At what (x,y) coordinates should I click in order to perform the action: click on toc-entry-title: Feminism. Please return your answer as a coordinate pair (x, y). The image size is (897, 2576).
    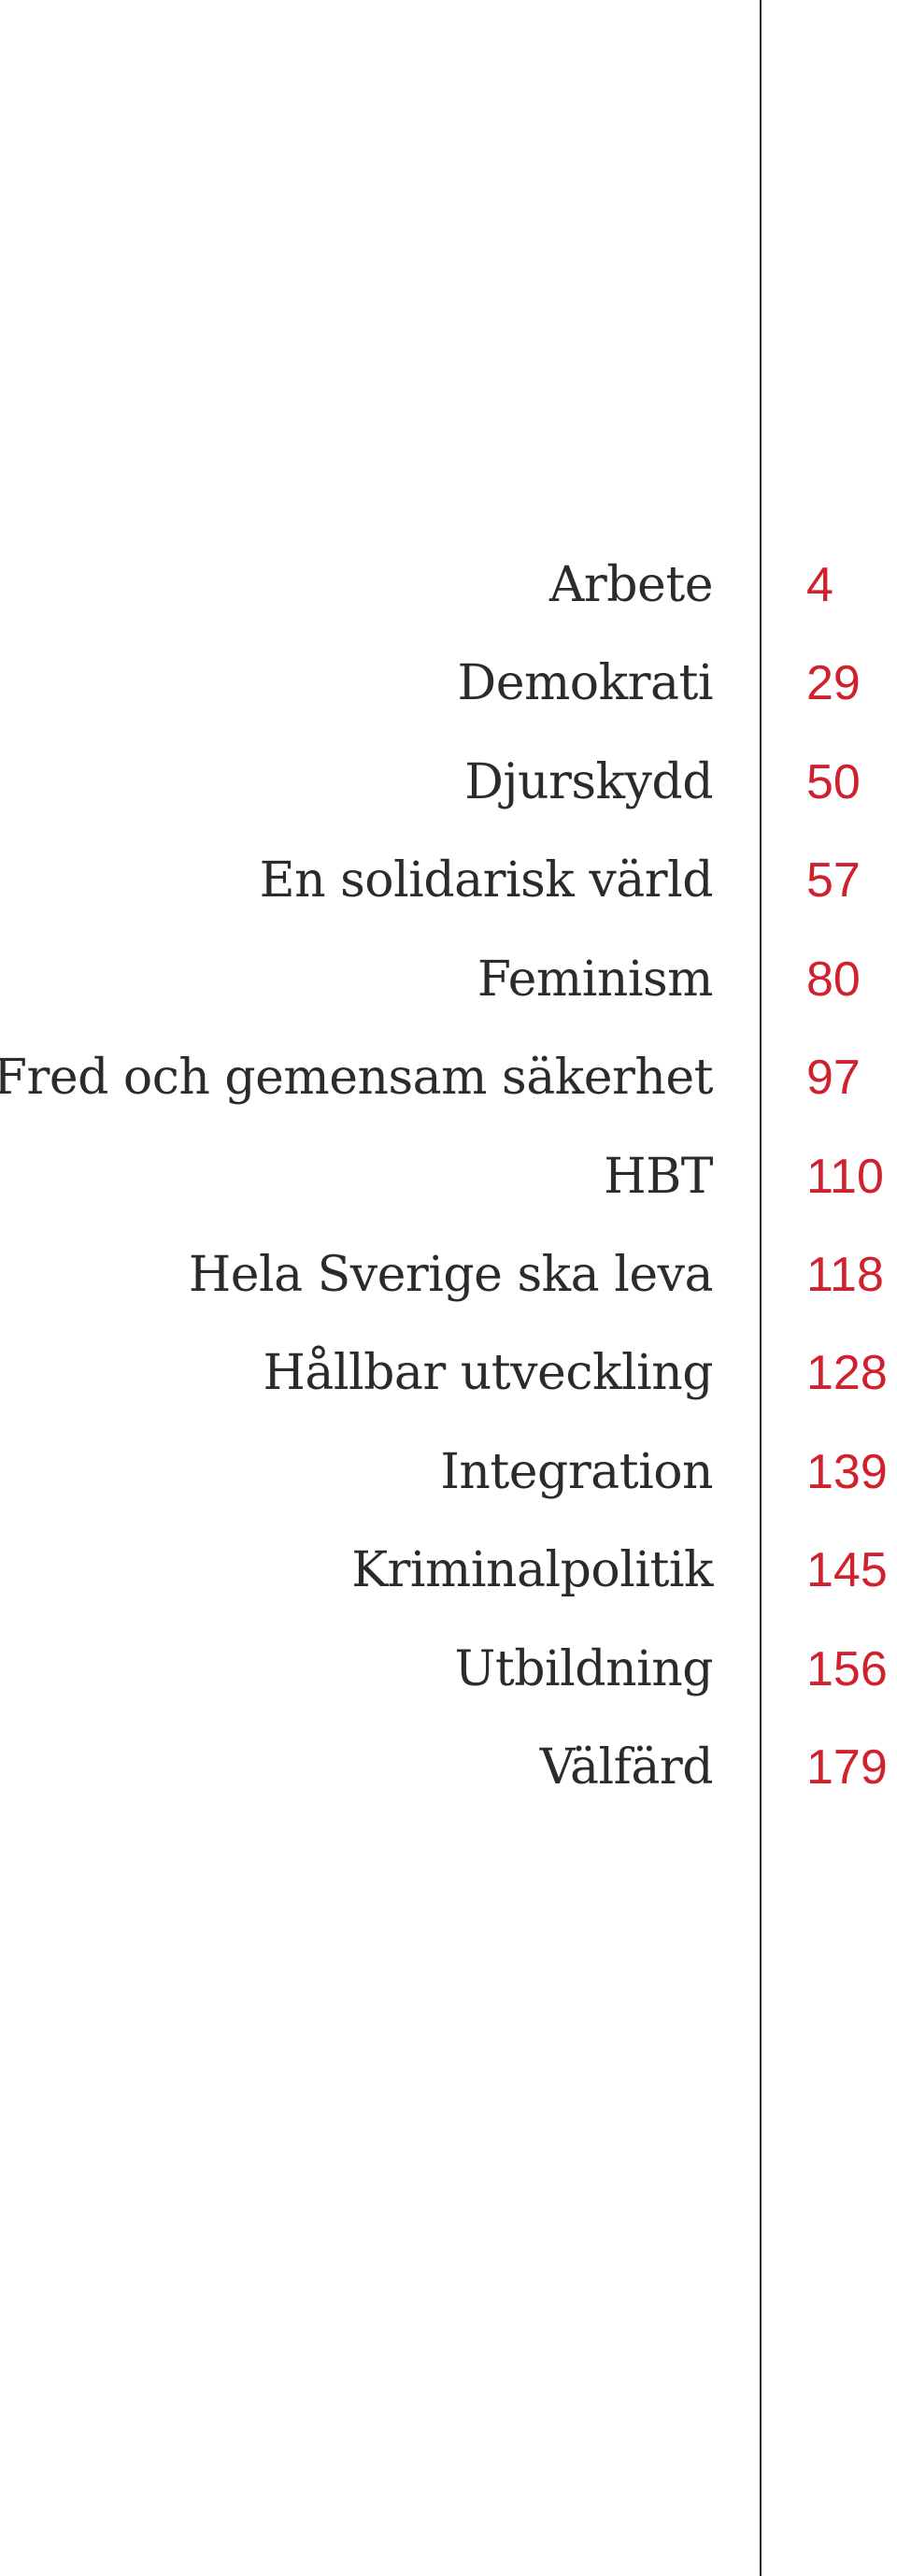
    Looking at the image, I should click on (595, 980).